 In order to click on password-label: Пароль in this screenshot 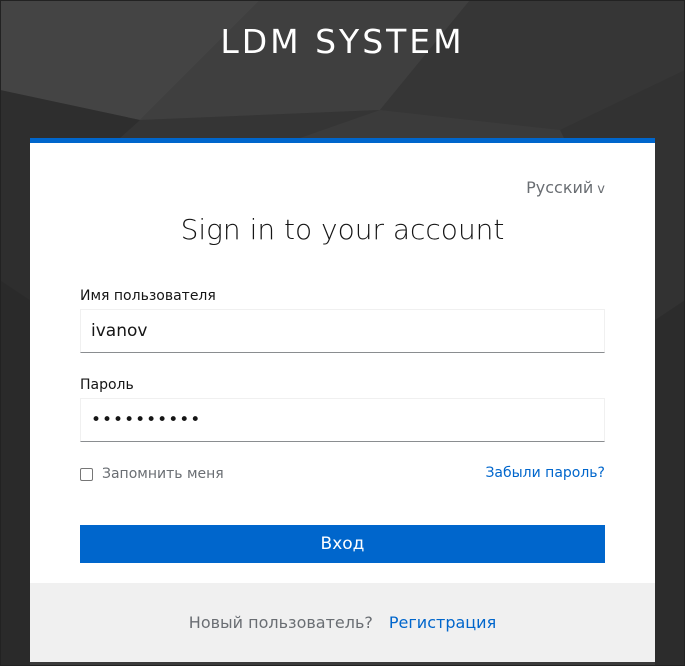, I will do `click(107, 385)`.